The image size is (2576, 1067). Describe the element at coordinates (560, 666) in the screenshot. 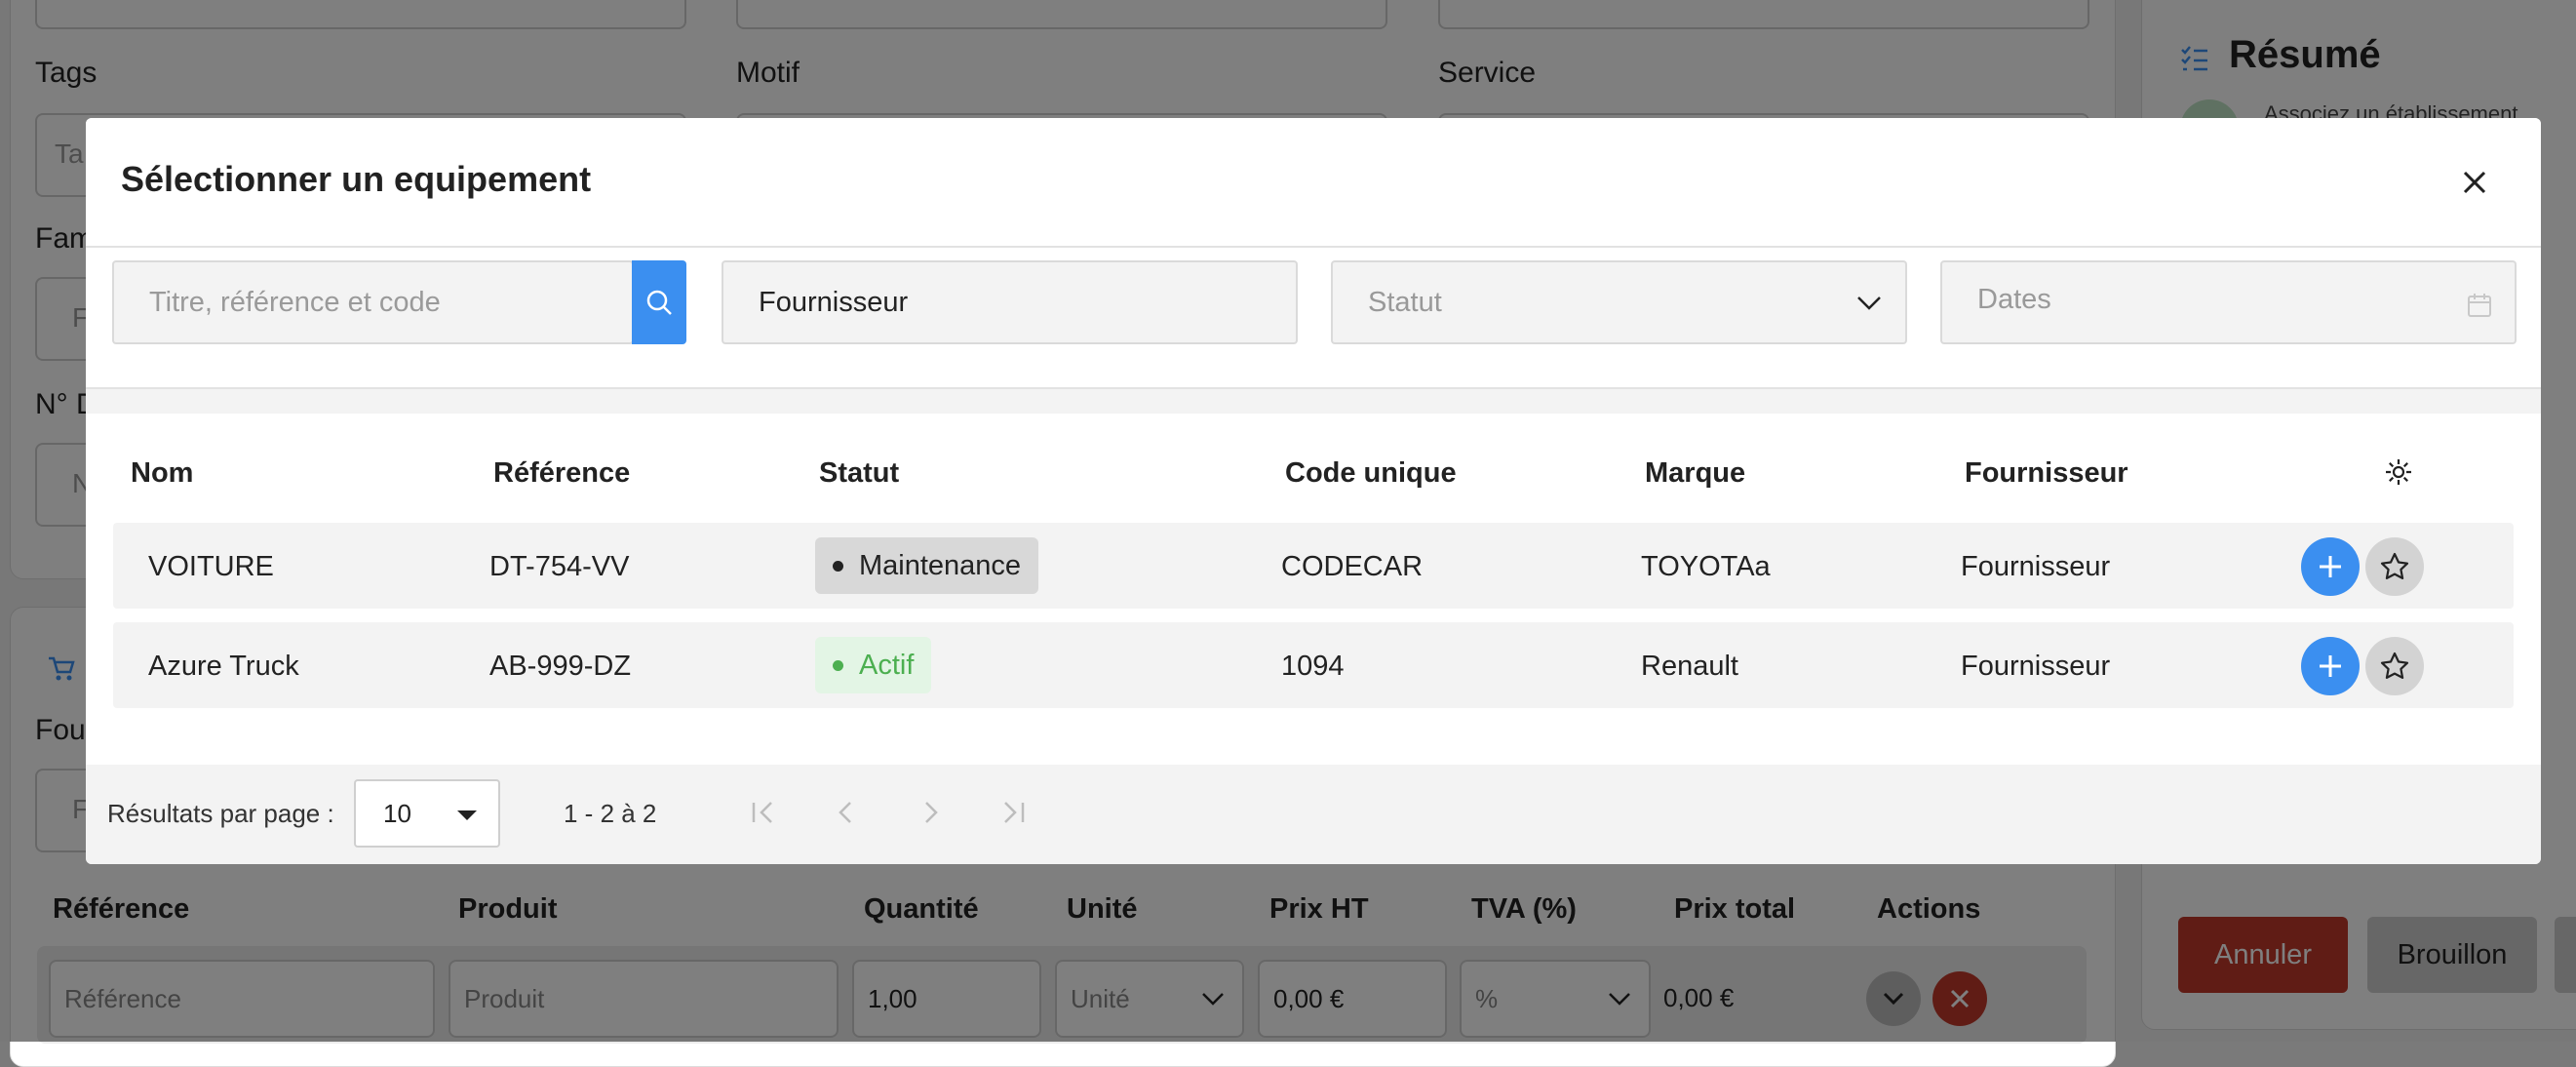

I see `cell-reference: AB-999-DZ` at that location.